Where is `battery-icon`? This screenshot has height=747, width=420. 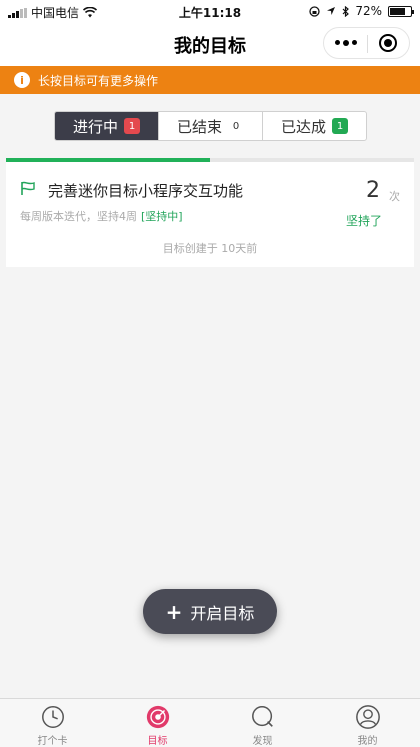 battery-icon is located at coordinates (401, 11).